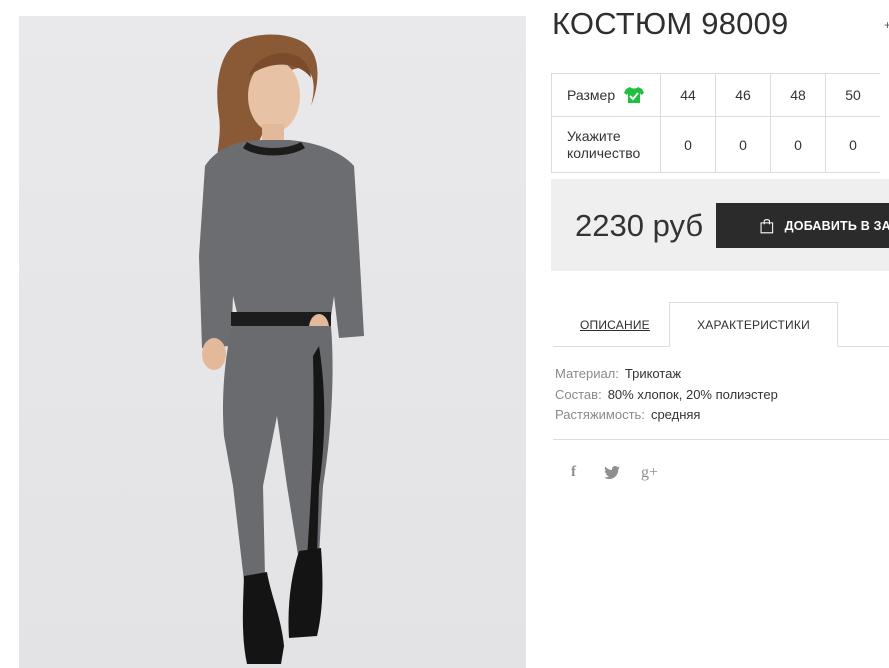 The width and height of the screenshot is (889, 668). I want to click on quantity-46: 0, so click(743, 144).